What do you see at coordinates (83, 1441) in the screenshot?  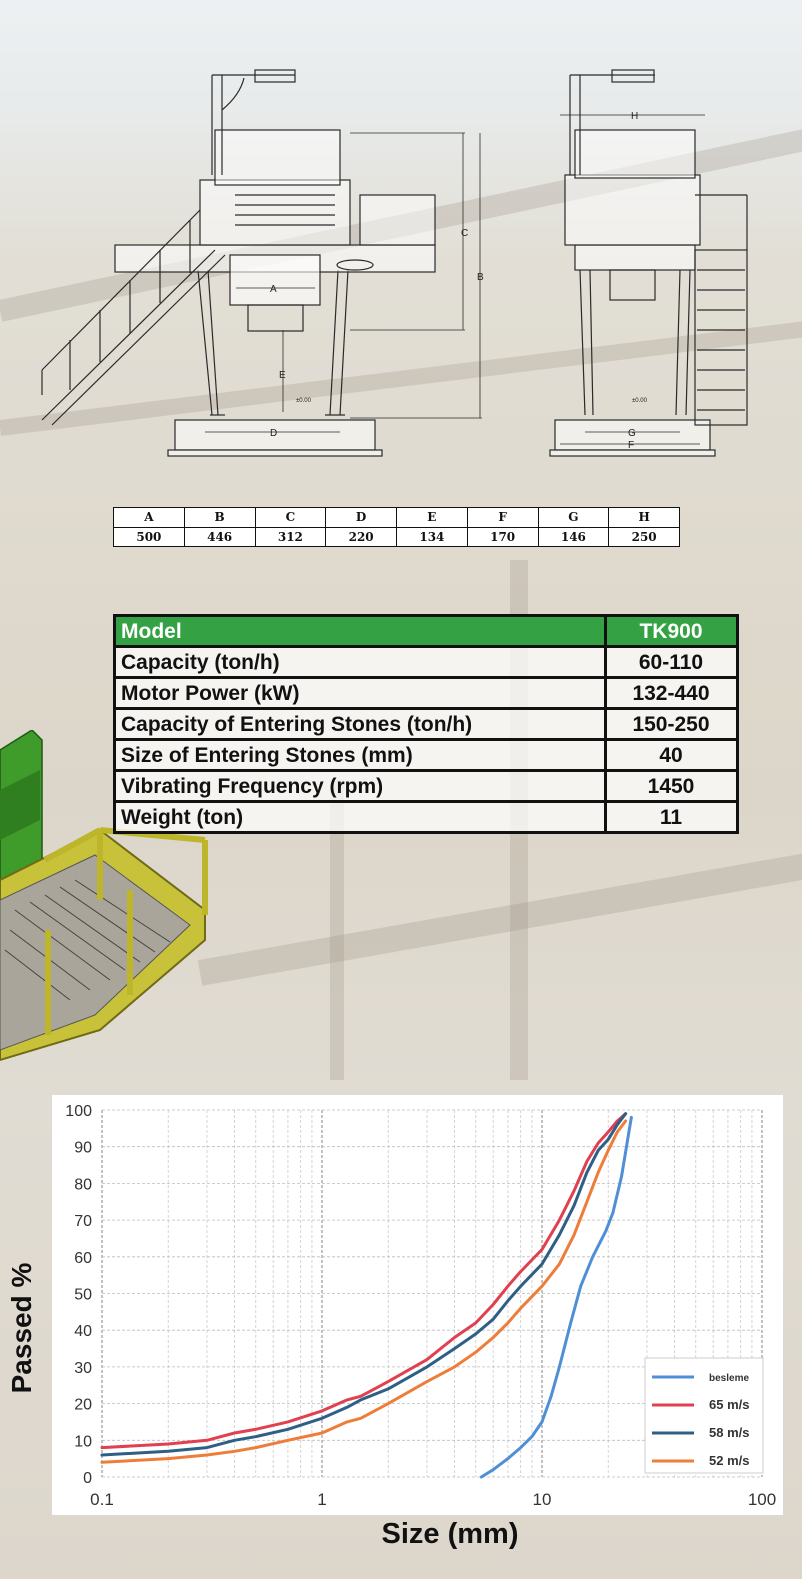 I see `y-tick-label: 10` at bounding box center [83, 1441].